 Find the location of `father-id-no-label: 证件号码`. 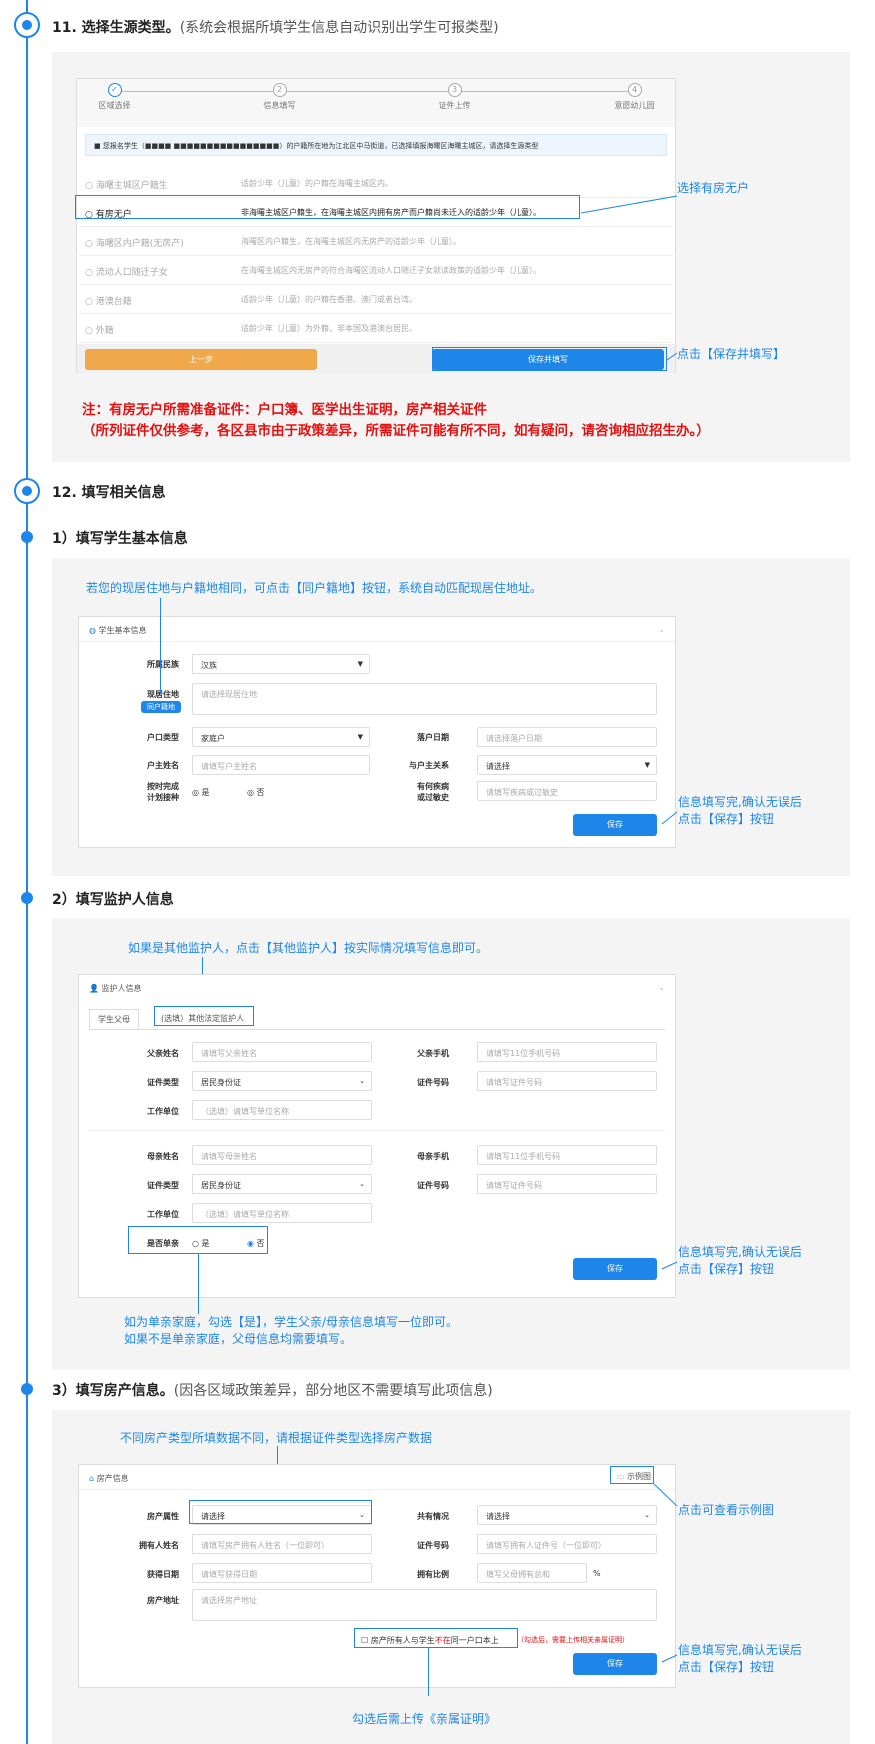

father-id-no-label: 证件号码 is located at coordinates (433, 1082).